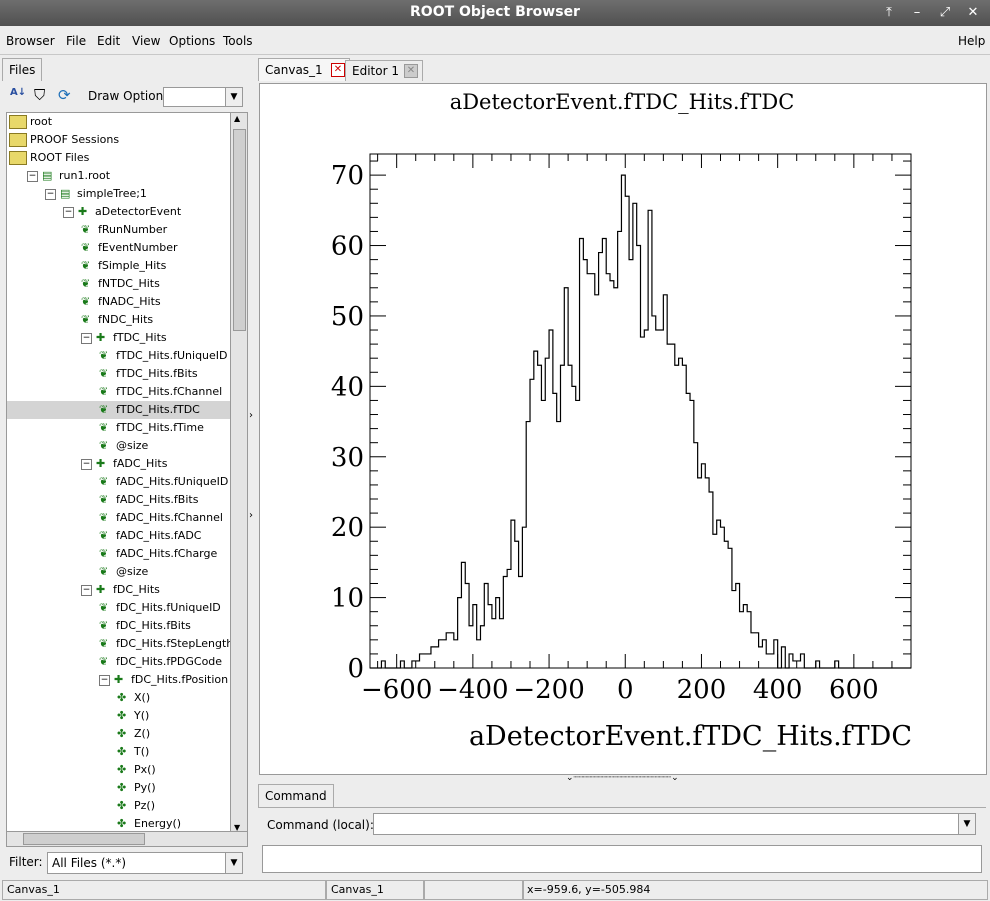  I want to click on tree-vertical-scrollbar: ▲ ▼, so click(239, 473).